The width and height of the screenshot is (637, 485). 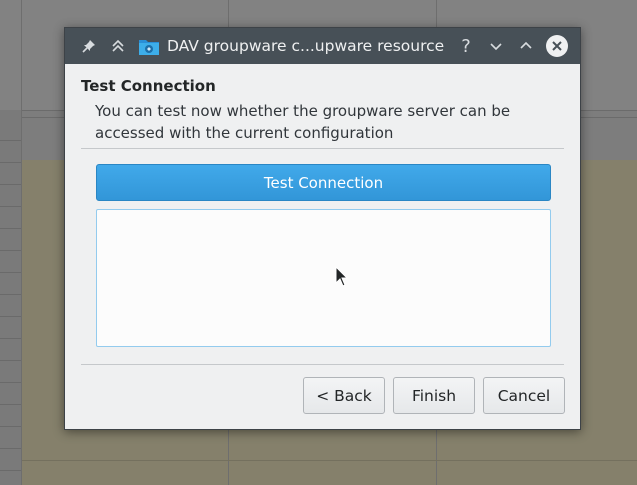 What do you see at coordinates (322, 148) in the screenshot?
I see `header-separator` at bounding box center [322, 148].